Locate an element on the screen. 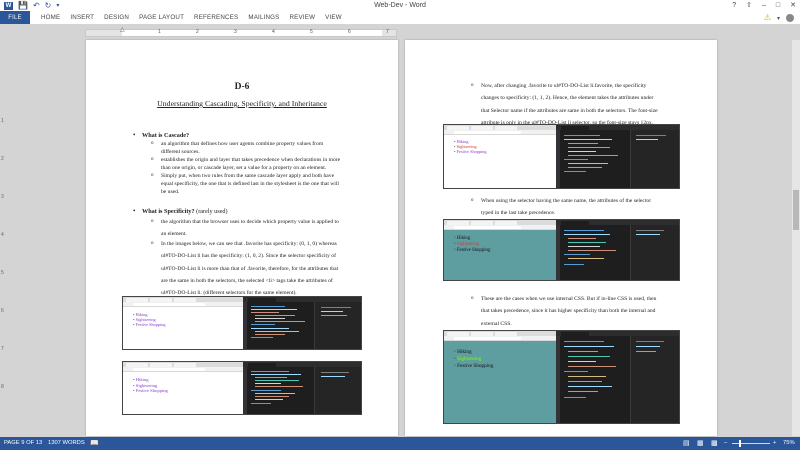 This screenshot has width=800, height=450. list-item-line: be used. is located at coordinates (170, 192).